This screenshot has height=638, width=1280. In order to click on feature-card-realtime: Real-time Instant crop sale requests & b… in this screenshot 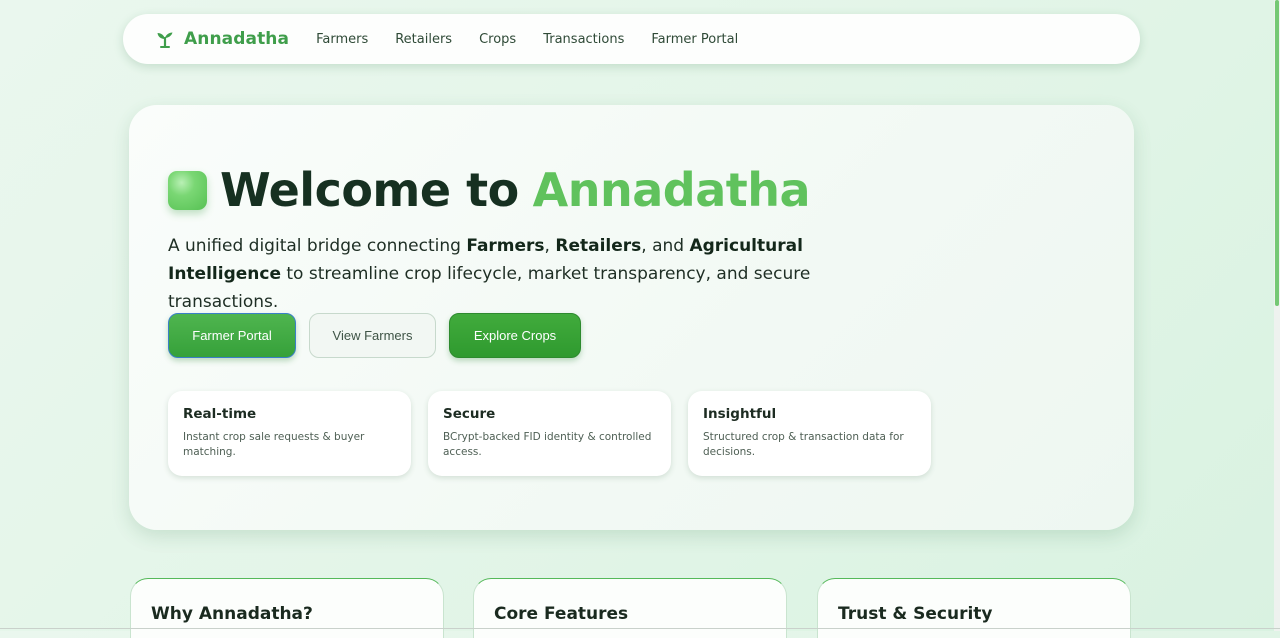, I will do `click(289, 433)`.